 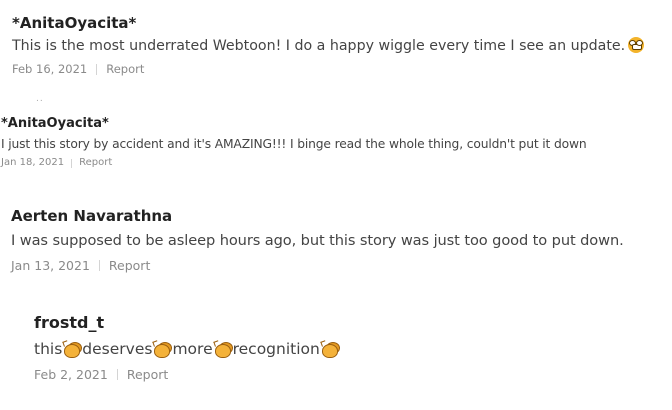 I want to click on comment-meta: Feb 16, 2021 Report, so click(x=338, y=69).